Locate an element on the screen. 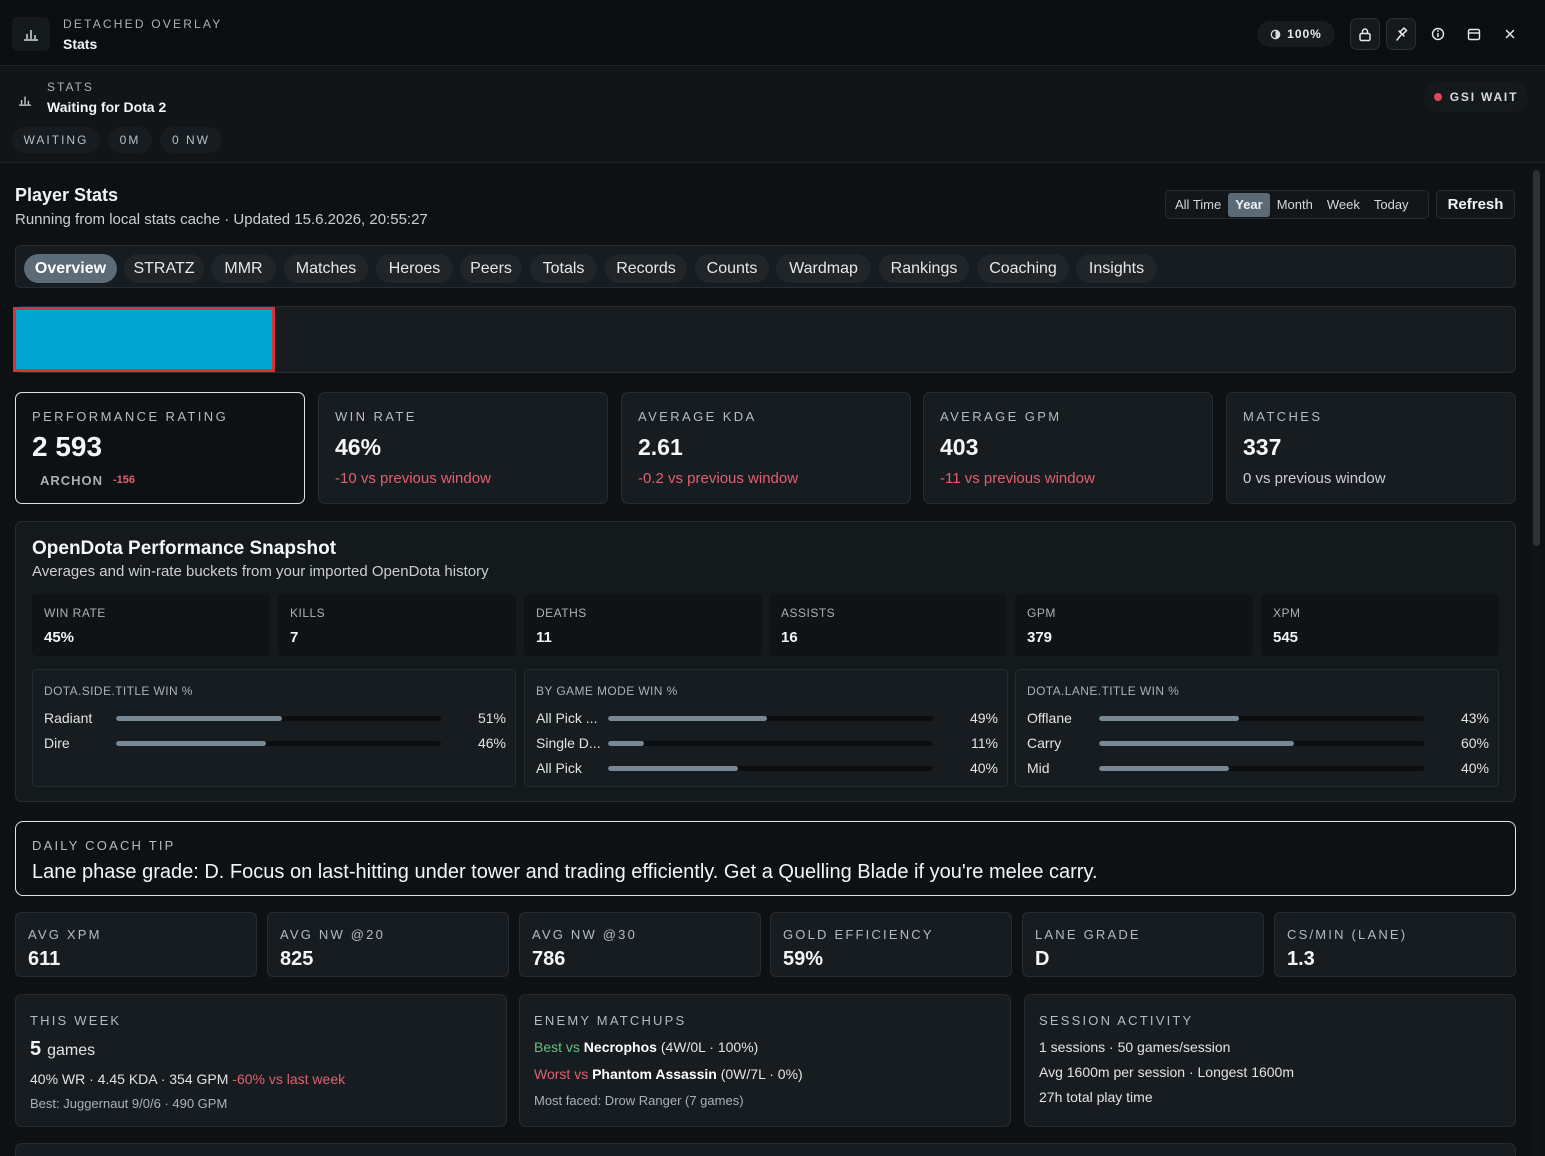 Image resolution: width=1545 pixels, height=1156 pixels. close-button is located at coordinates (1510, 34).